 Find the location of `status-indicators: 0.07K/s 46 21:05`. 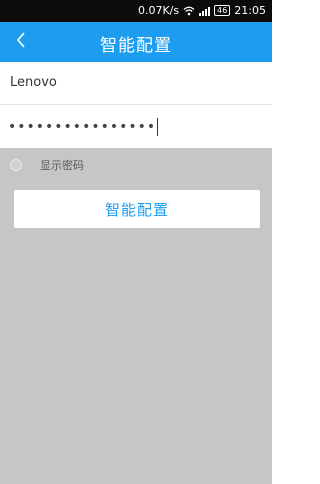

status-indicators: 0.07K/s 46 21:05 is located at coordinates (202, 10).